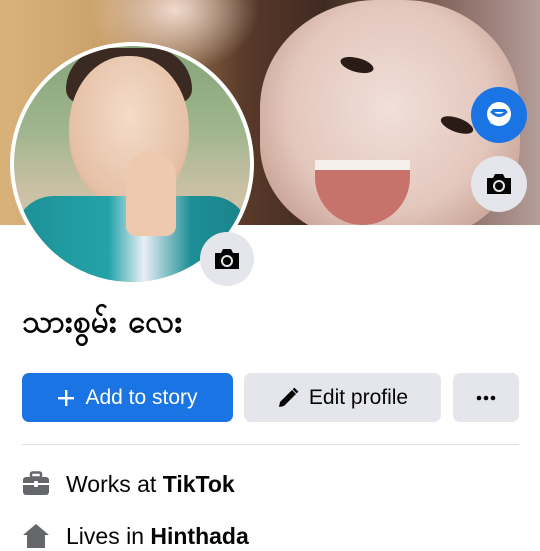 Image resolution: width=540 pixels, height=551 pixels. What do you see at coordinates (288, 398) in the screenshot?
I see `pencil-icon` at bounding box center [288, 398].